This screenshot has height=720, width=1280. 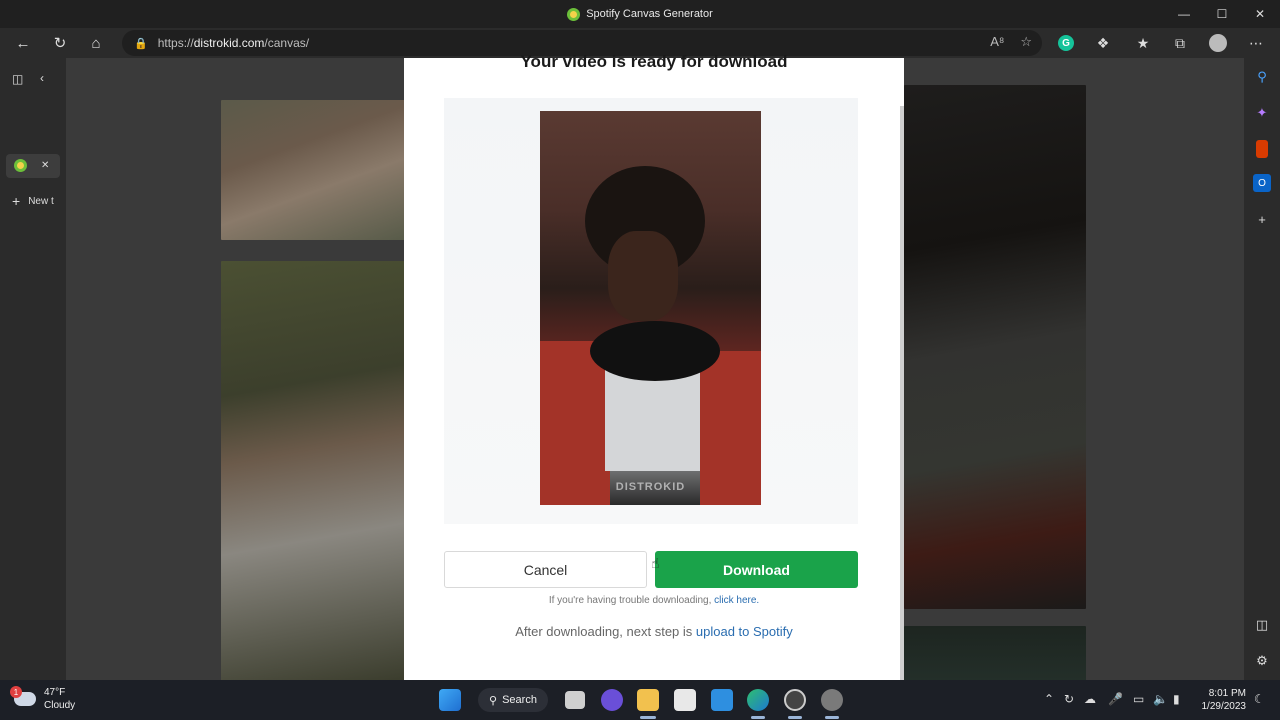 What do you see at coordinates (55, 692) in the screenshot?
I see `temperature: 47°F` at bounding box center [55, 692].